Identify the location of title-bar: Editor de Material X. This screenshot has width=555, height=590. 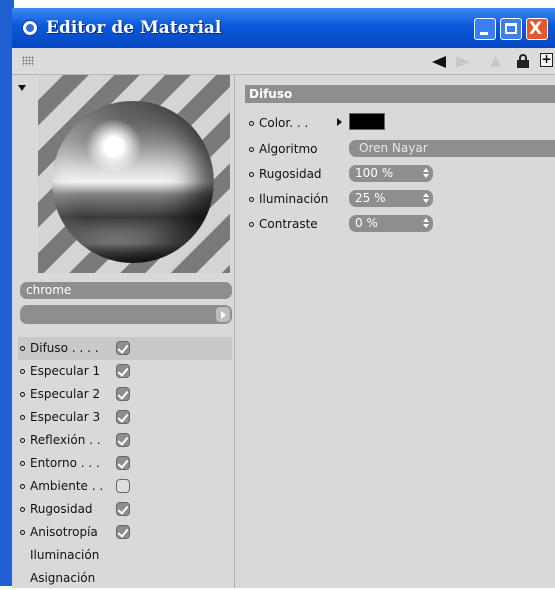
(283, 28).